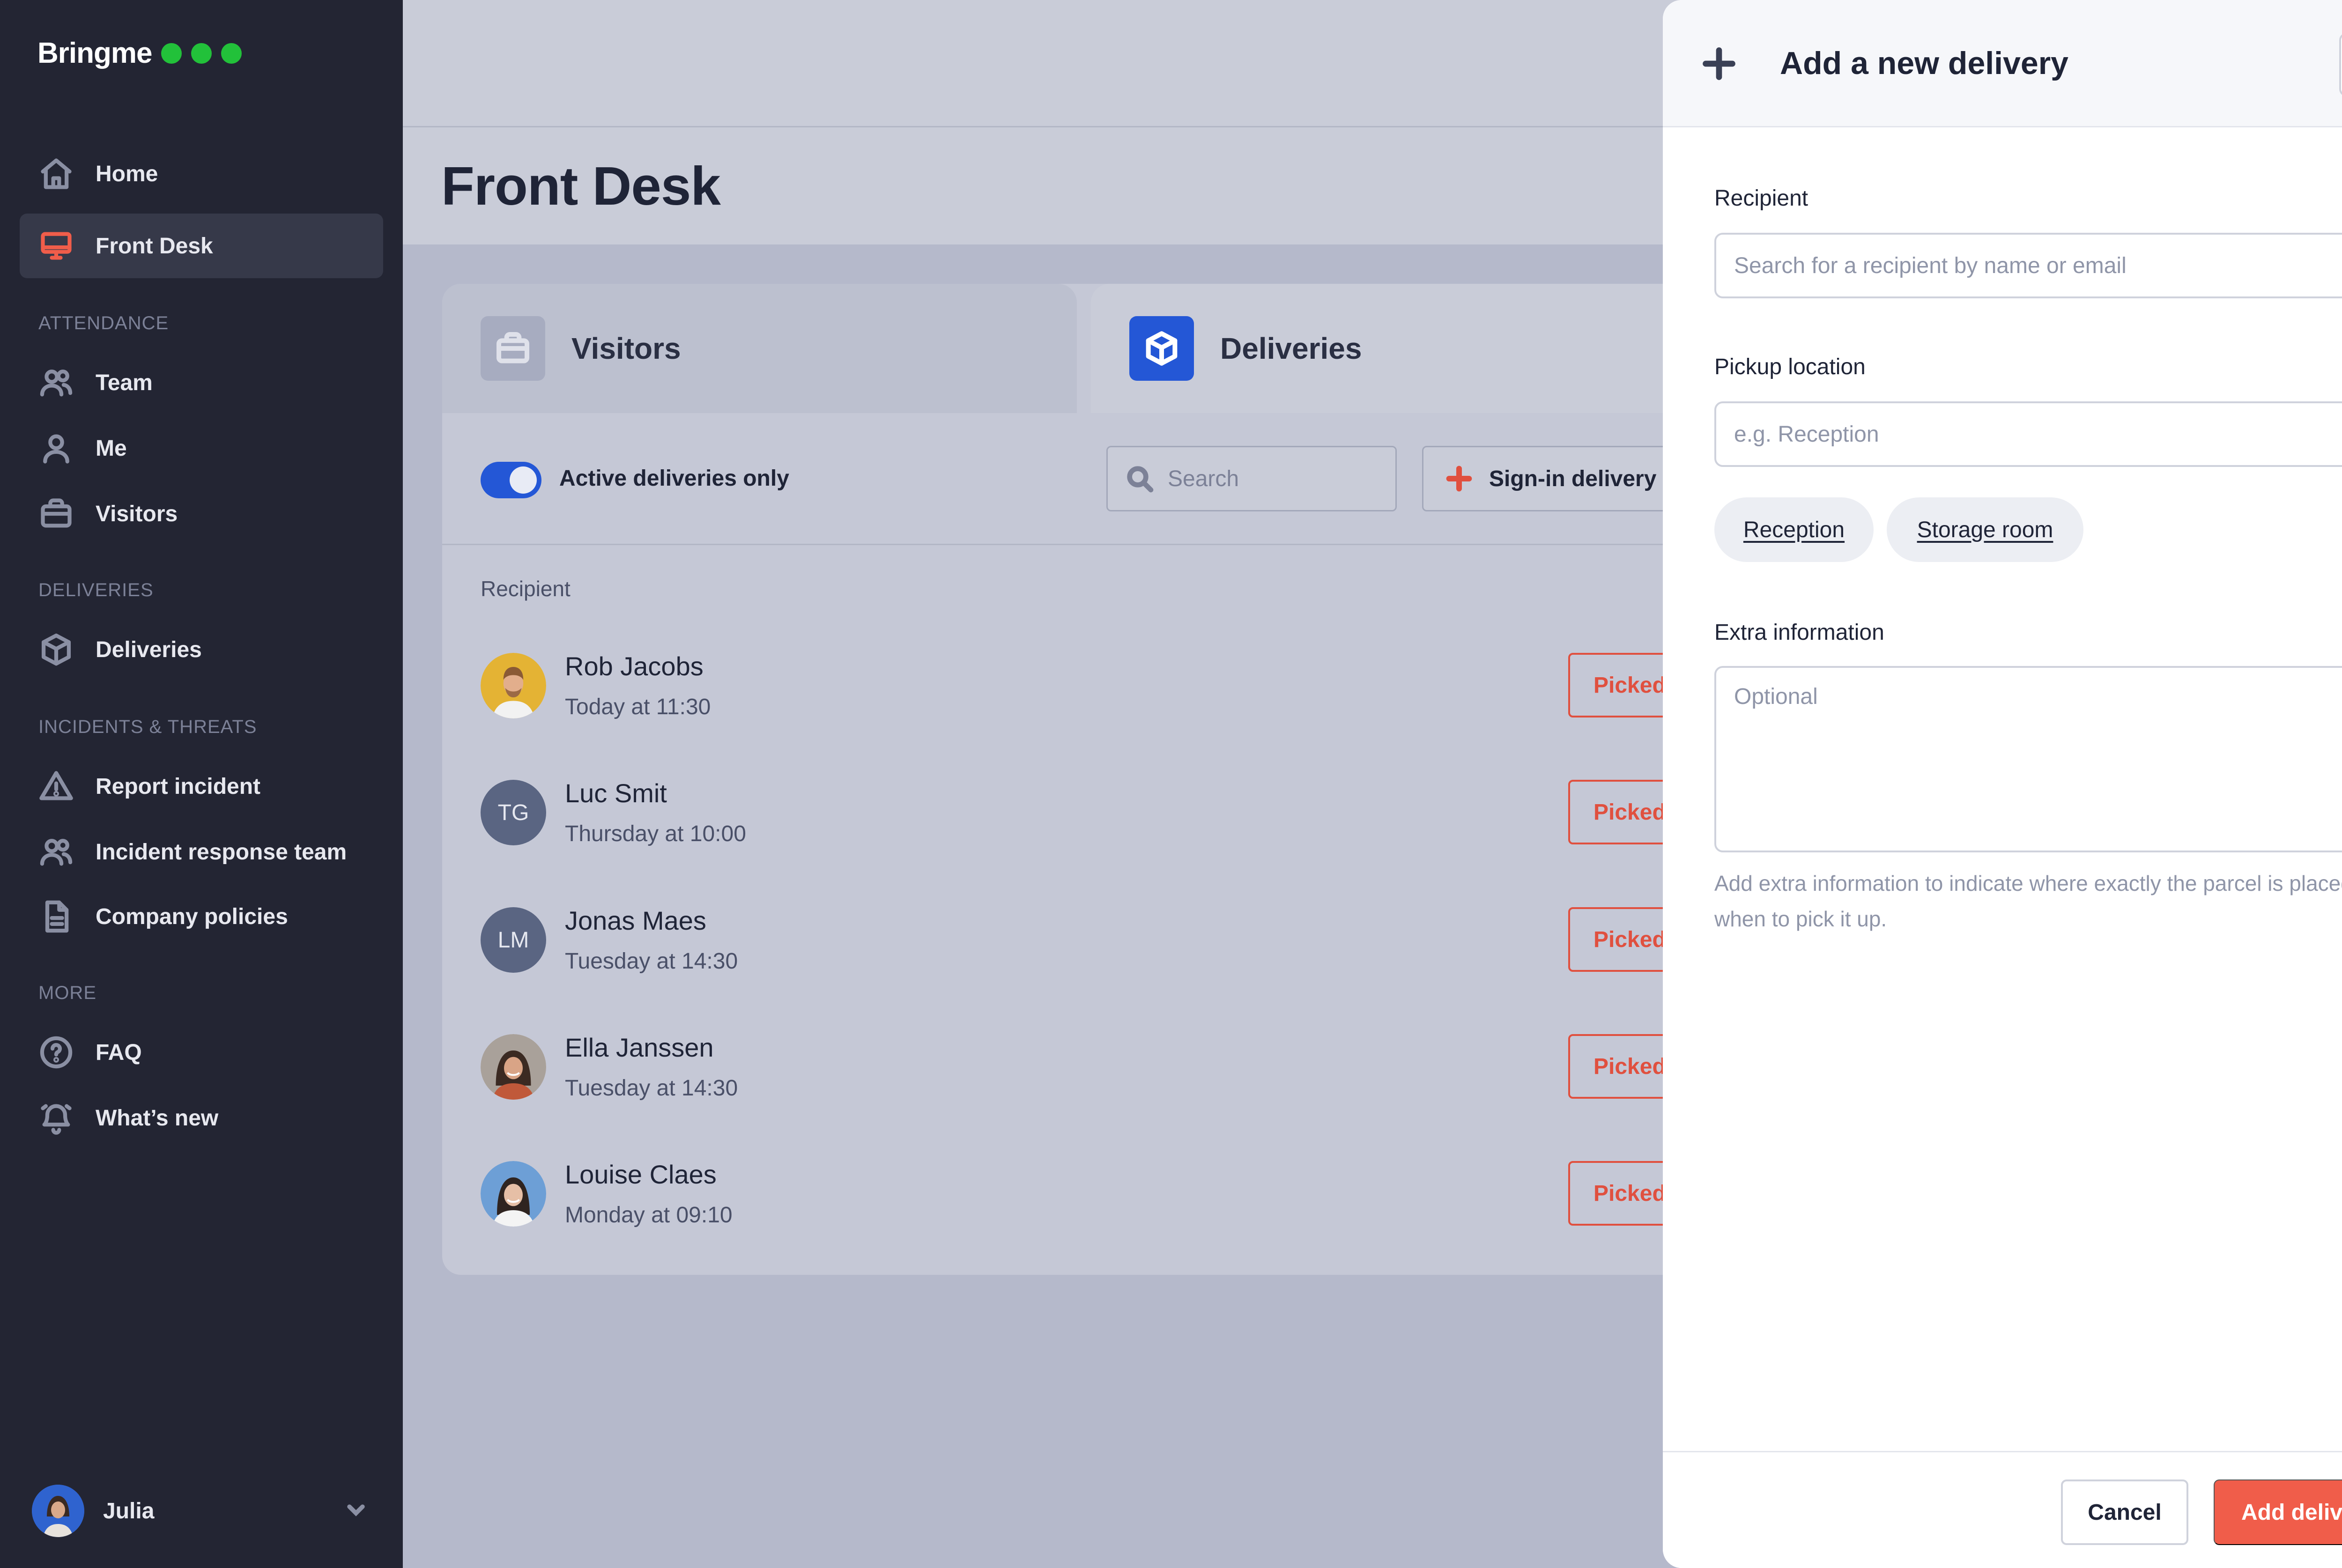 Image resolution: width=2342 pixels, height=1568 pixels. I want to click on delivery-time: Monday at 09:10, so click(649, 1215).